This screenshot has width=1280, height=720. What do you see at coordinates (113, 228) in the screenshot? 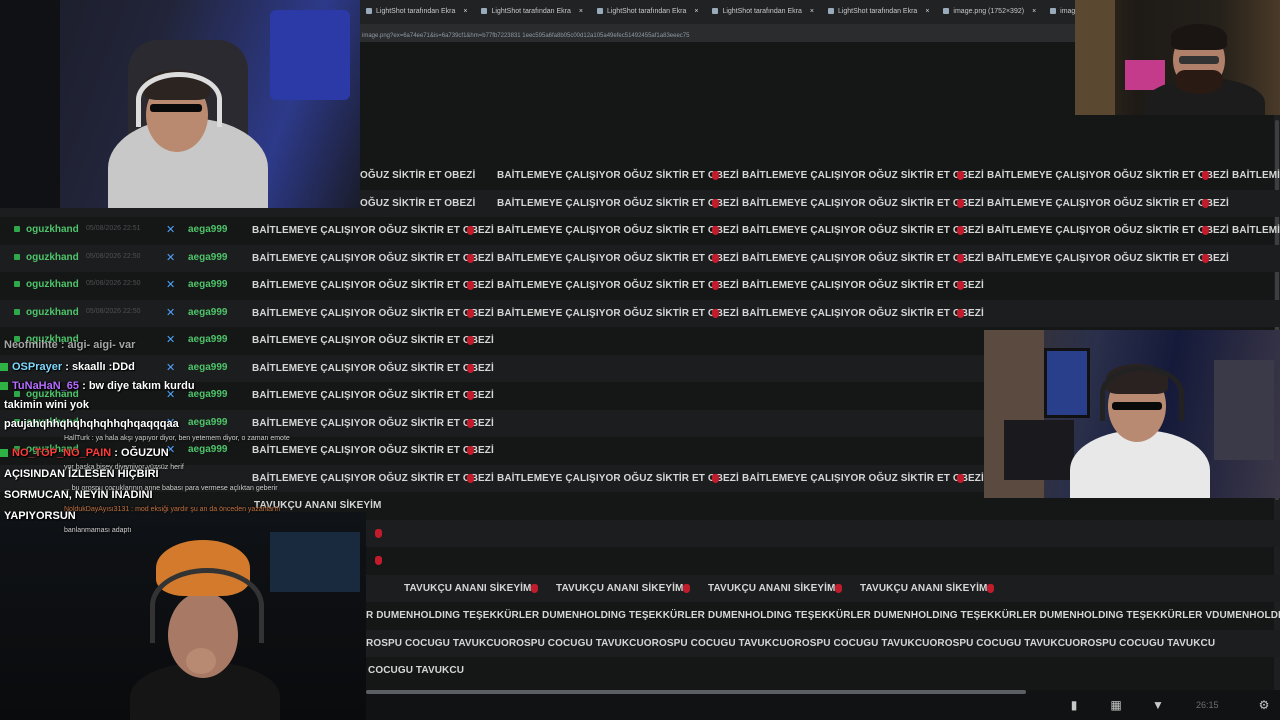
I see `chat-timestamp: 05/08/2026 22:51` at bounding box center [113, 228].